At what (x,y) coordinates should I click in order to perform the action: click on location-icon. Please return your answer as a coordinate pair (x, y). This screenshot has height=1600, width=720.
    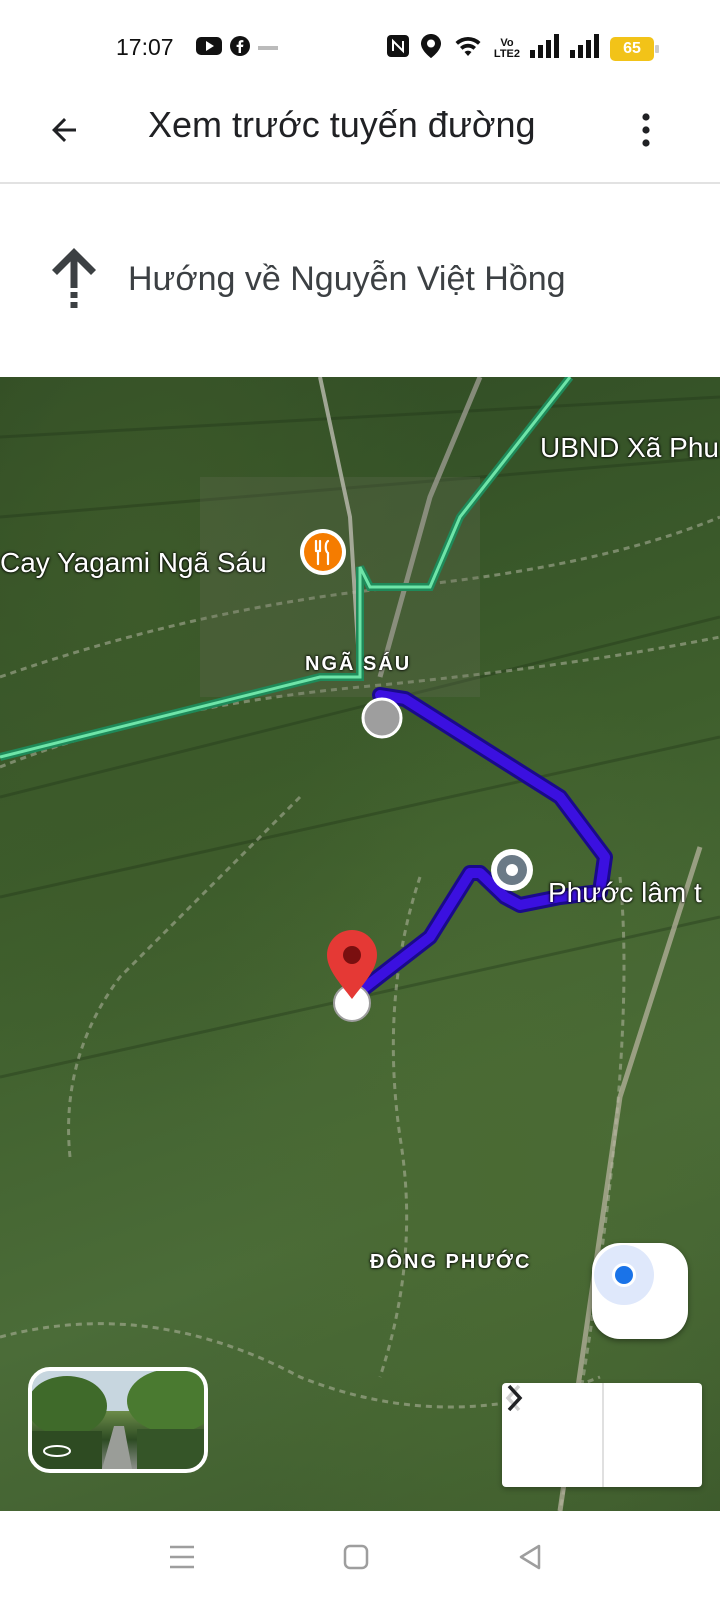
    Looking at the image, I should click on (431, 48).